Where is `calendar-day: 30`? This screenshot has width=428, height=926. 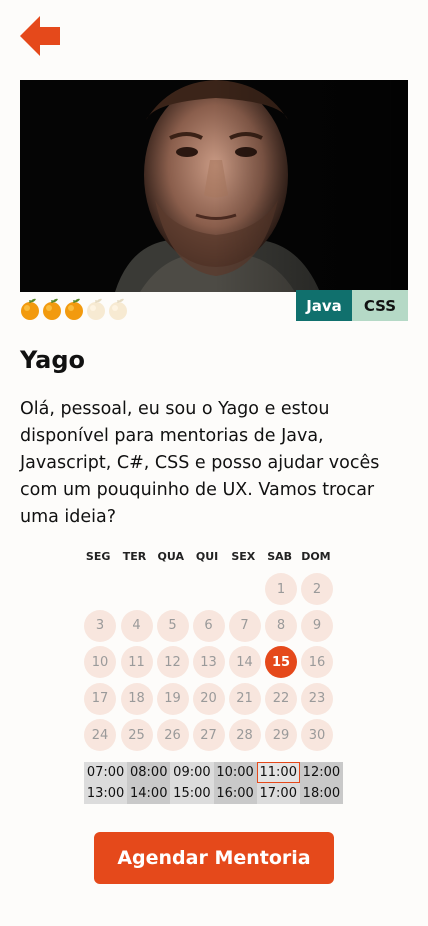 calendar-day: 30 is located at coordinates (317, 735).